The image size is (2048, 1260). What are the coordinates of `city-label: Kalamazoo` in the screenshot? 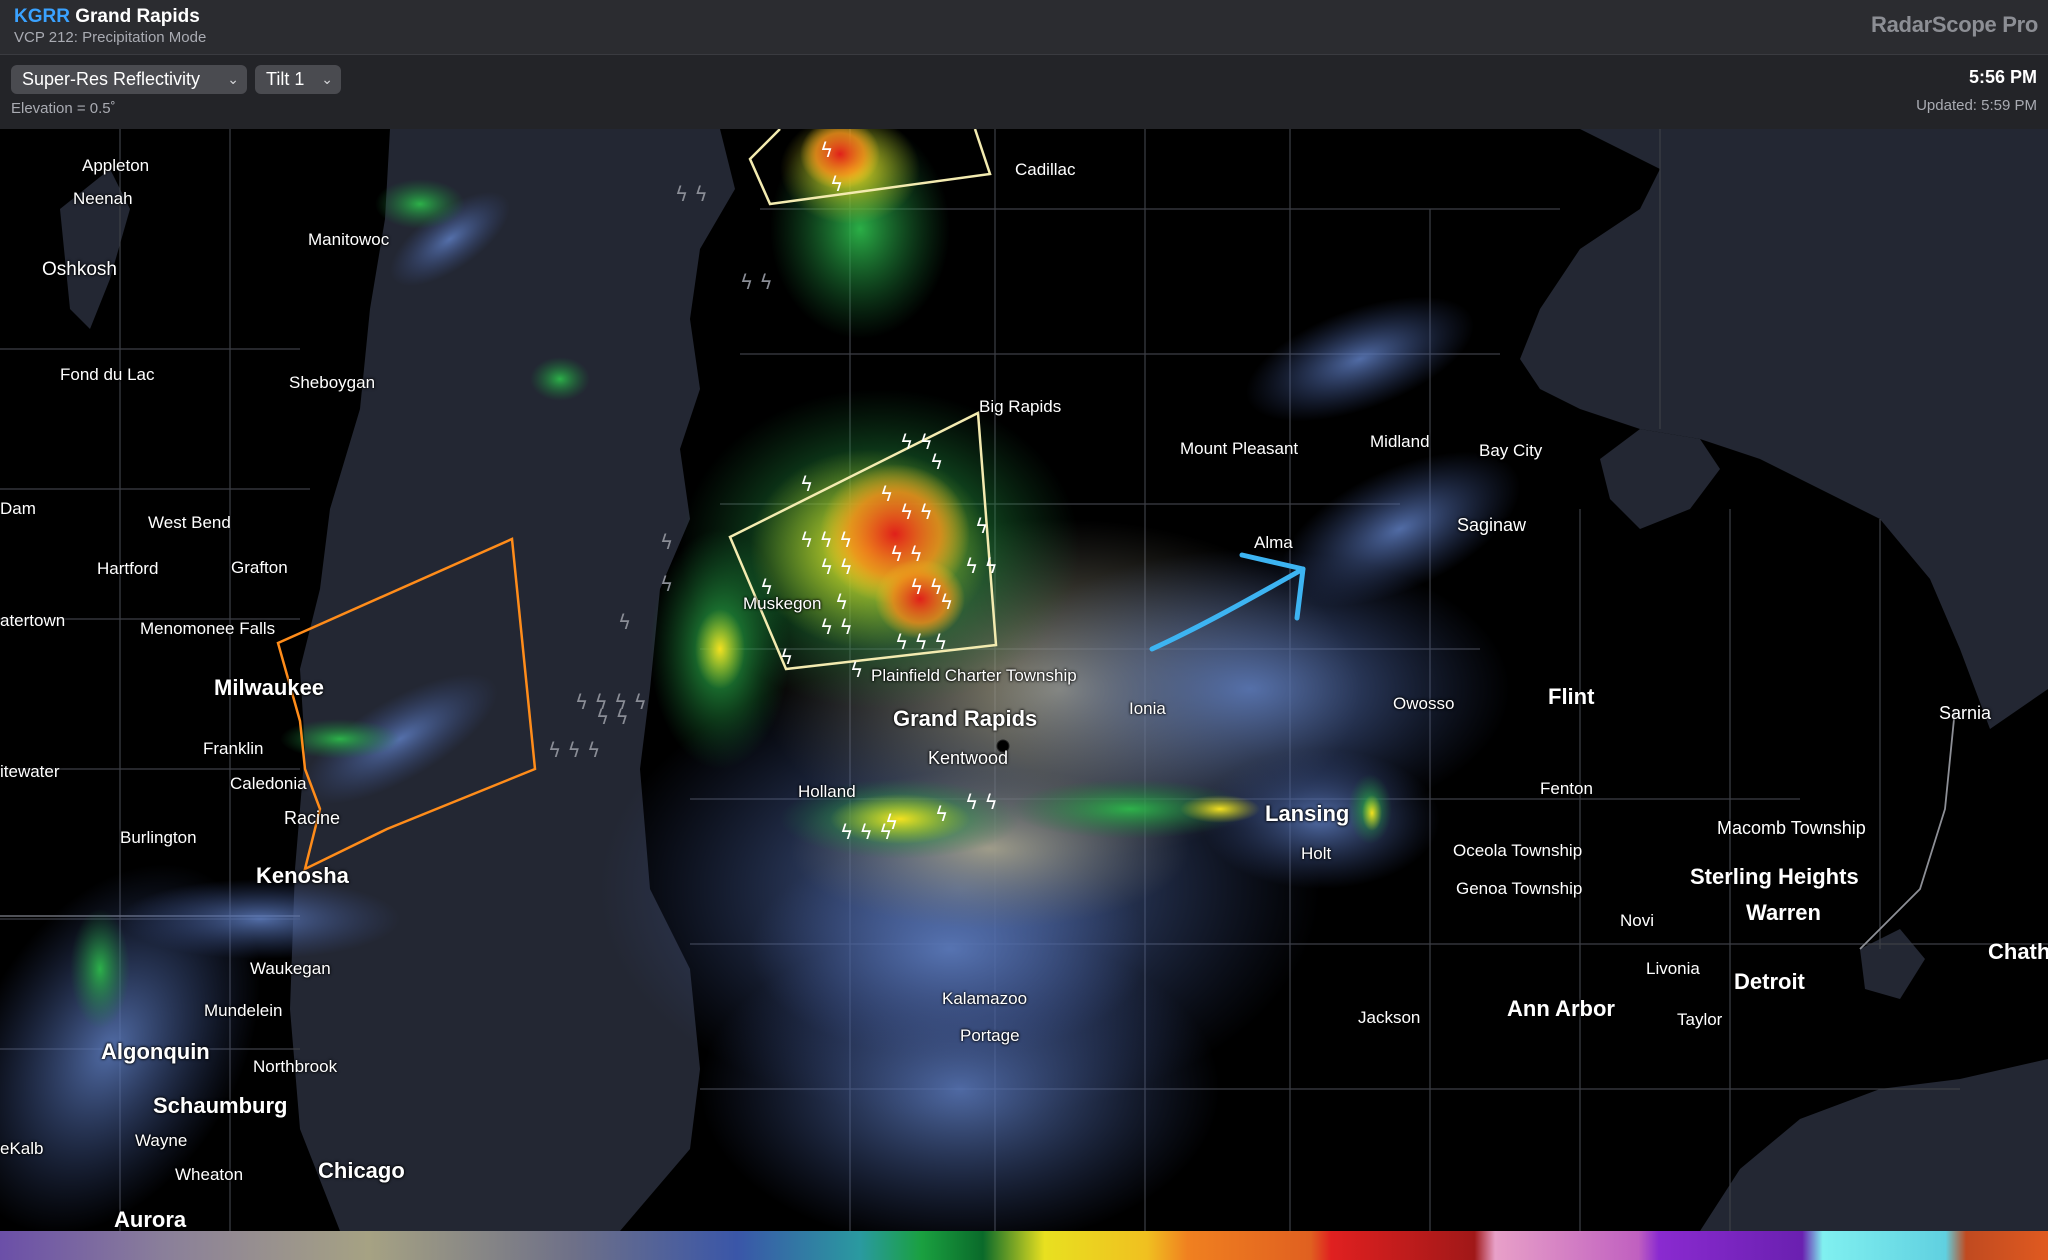 It's located at (985, 998).